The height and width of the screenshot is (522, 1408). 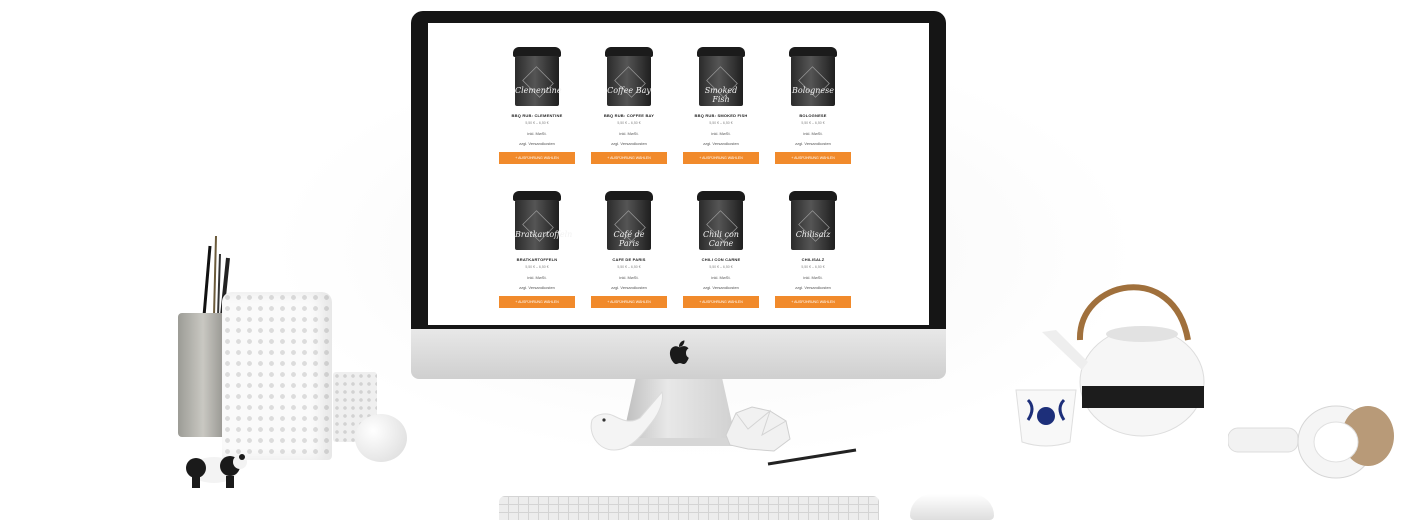 What do you see at coordinates (721, 221) in the screenshot?
I see `spice-tin-image: Chili con Carne` at bounding box center [721, 221].